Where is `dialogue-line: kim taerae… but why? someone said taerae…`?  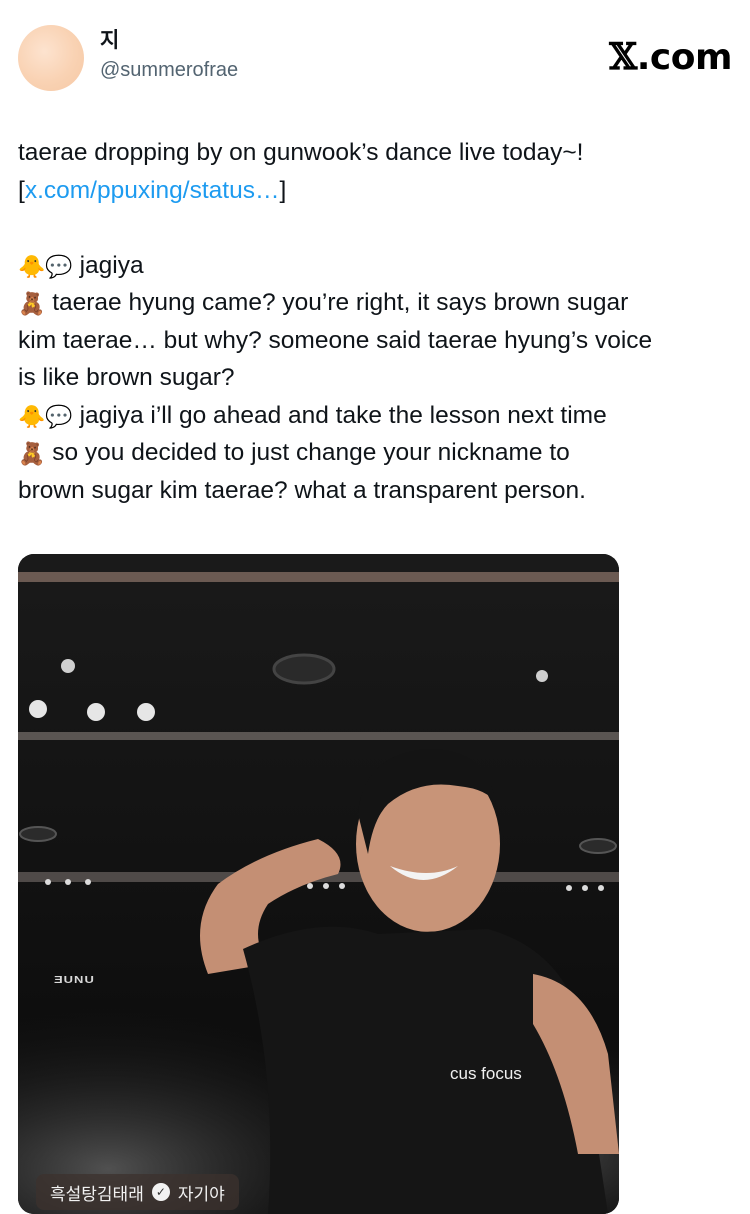
dialogue-line: kim taerae… but why? someone said taerae… is located at coordinates (376, 341).